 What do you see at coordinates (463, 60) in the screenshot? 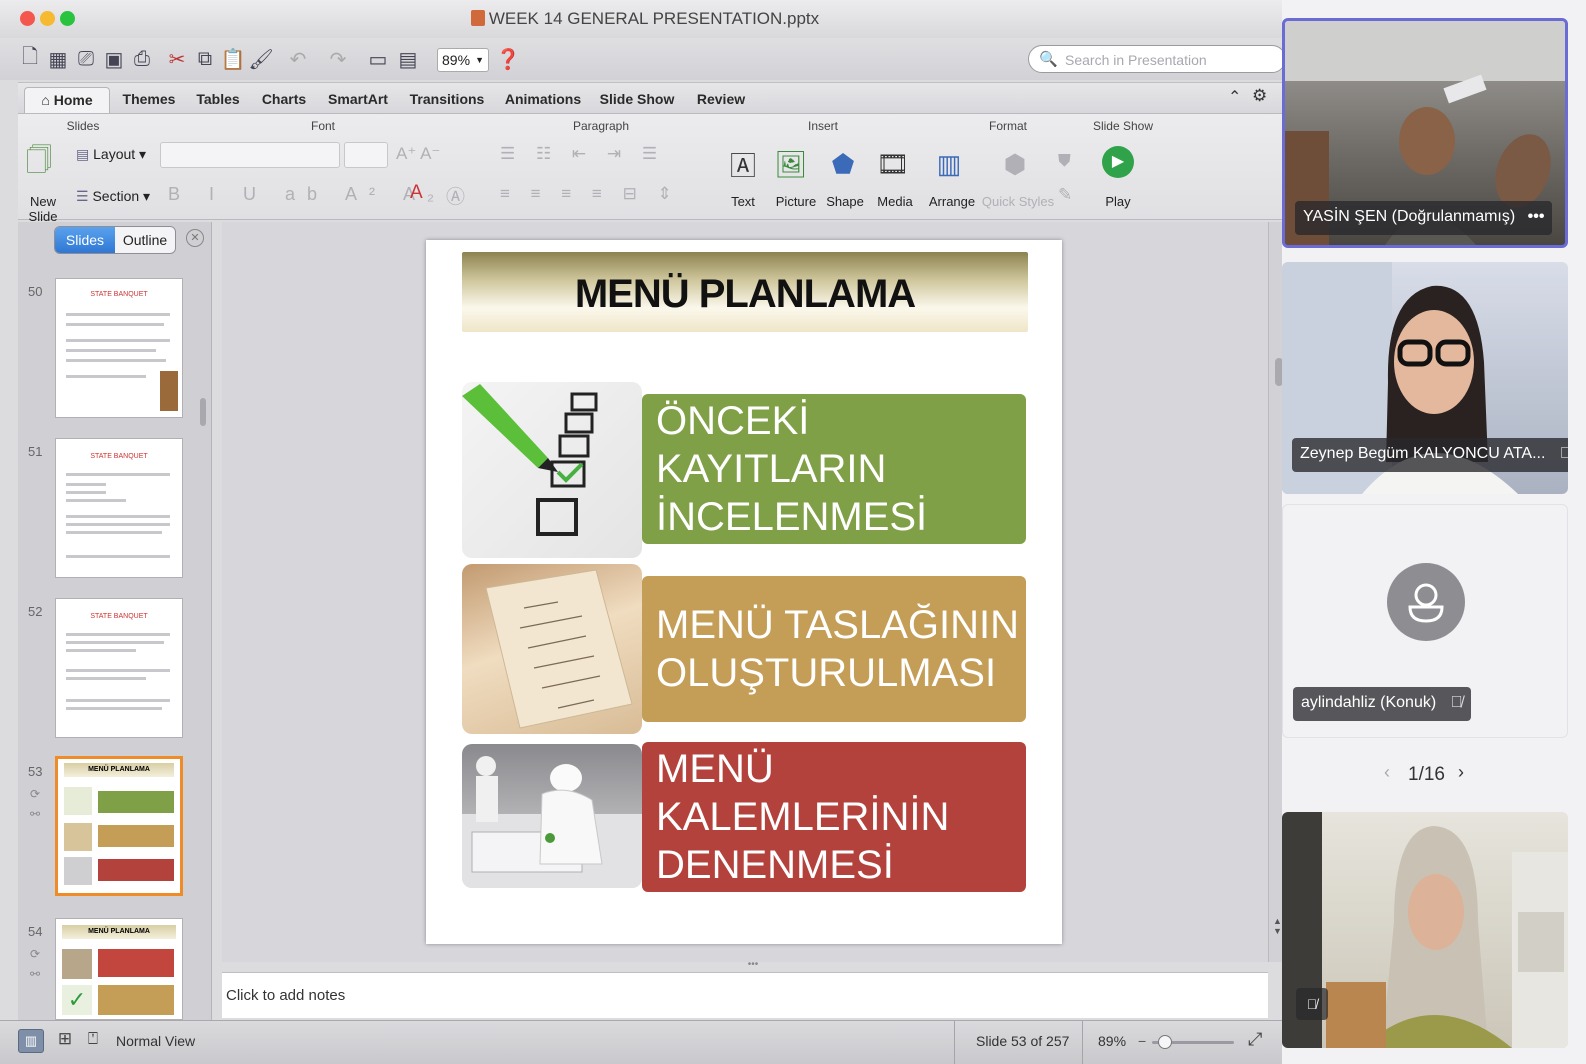
I see `zoom-select: 89% ▼` at bounding box center [463, 60].